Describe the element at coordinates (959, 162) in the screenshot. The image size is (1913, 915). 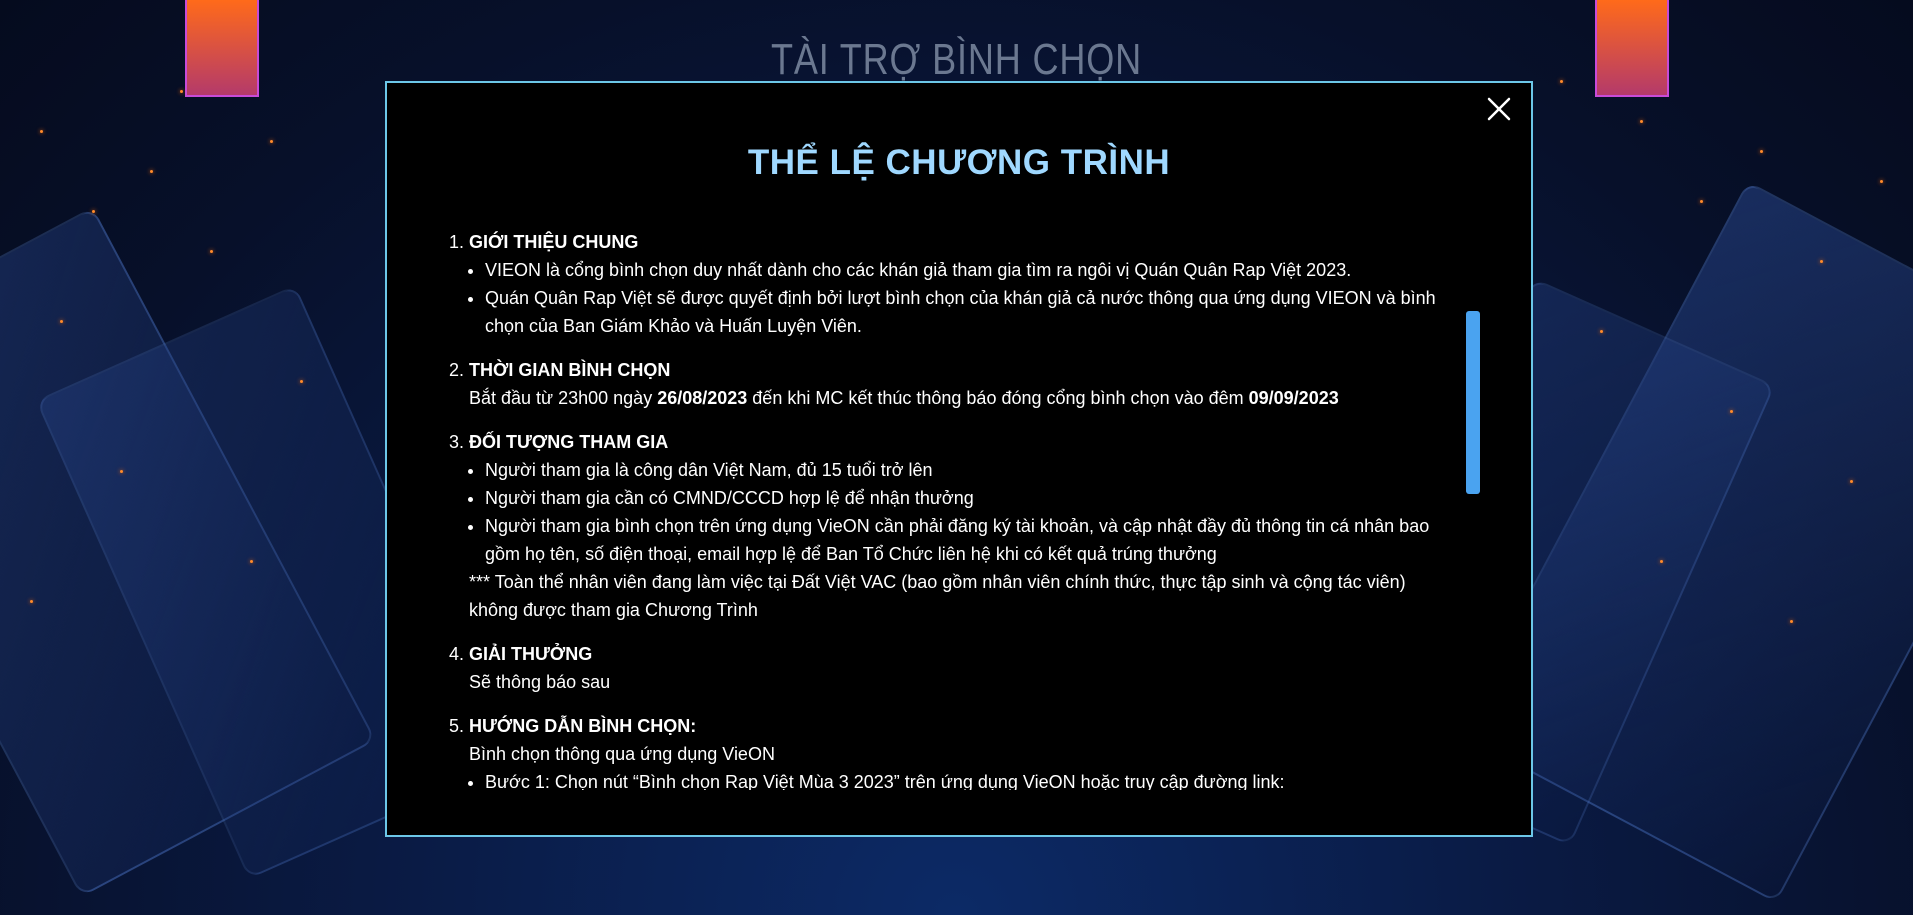
I see `modal-title: THỂ LỆ CHƯƠNG TRÌNH` at that location.